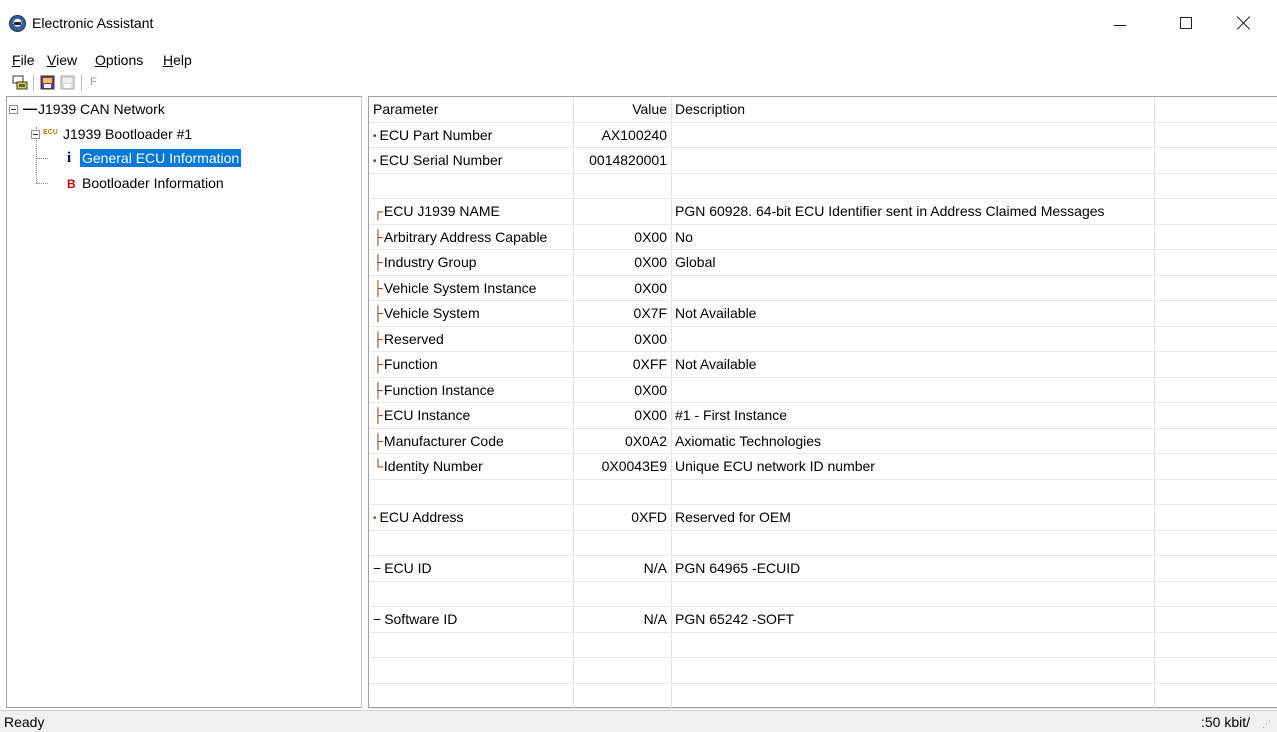 Image resolution: width=1277 pixels, height=732 pixels. Describe the element at coordinates (168, 60) in the screenshot. I see `menu-help-mnemonic: H` at that location.